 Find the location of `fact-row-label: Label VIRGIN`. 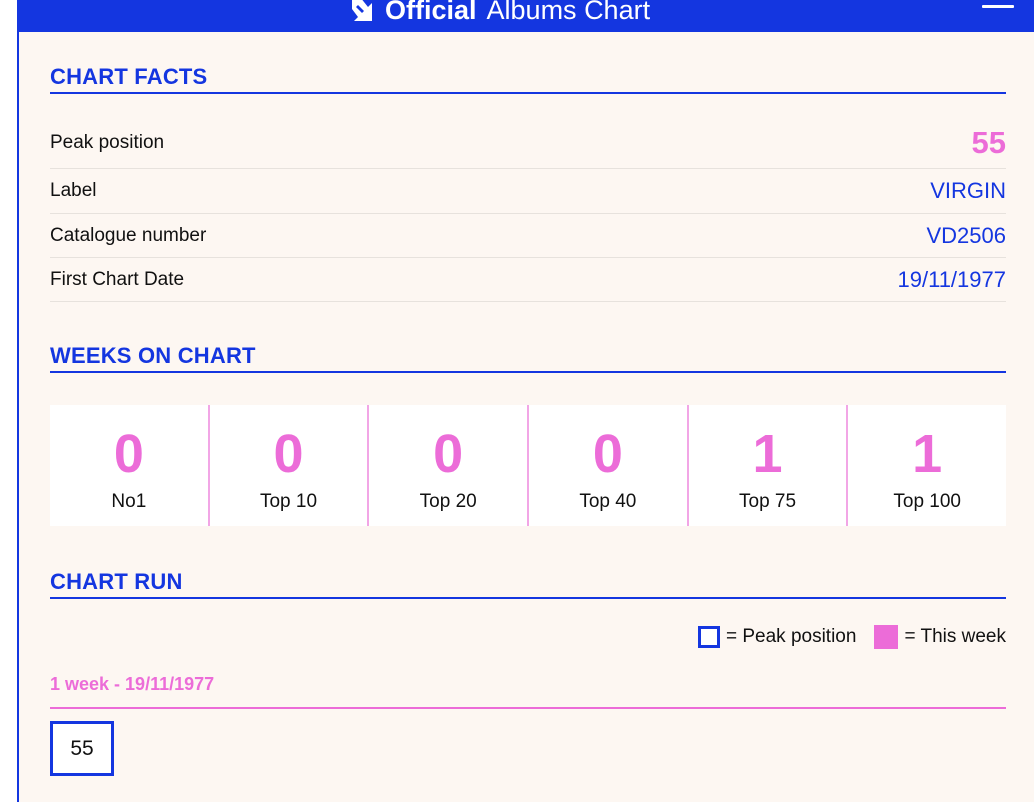

fact-row-label: Label VIRGIN is located at coordinates (528, 191).